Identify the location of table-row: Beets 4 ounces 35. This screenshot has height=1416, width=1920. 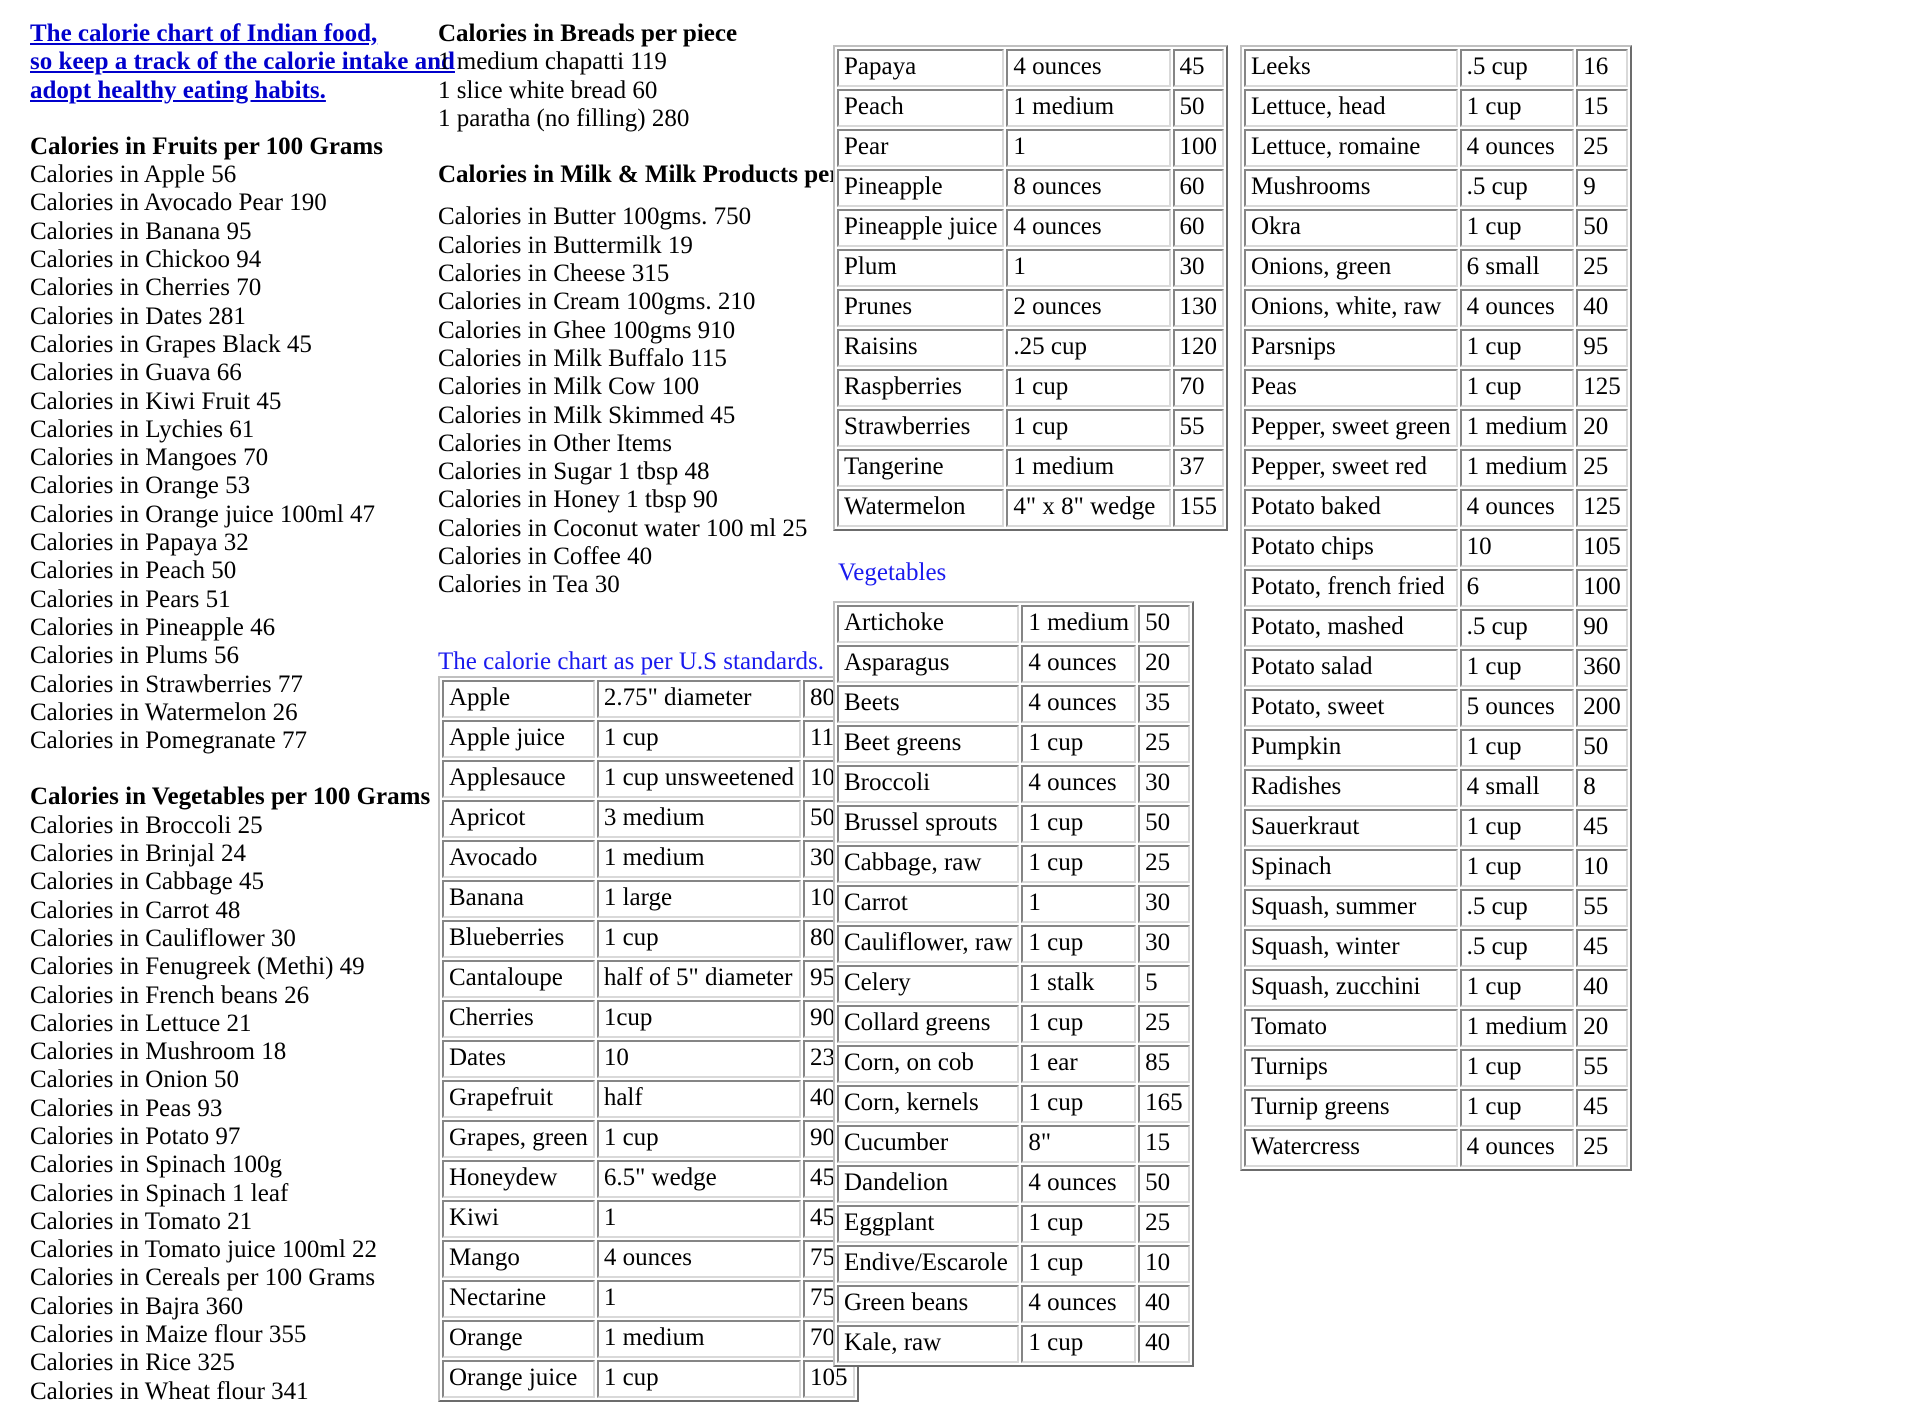
(1013, 704).